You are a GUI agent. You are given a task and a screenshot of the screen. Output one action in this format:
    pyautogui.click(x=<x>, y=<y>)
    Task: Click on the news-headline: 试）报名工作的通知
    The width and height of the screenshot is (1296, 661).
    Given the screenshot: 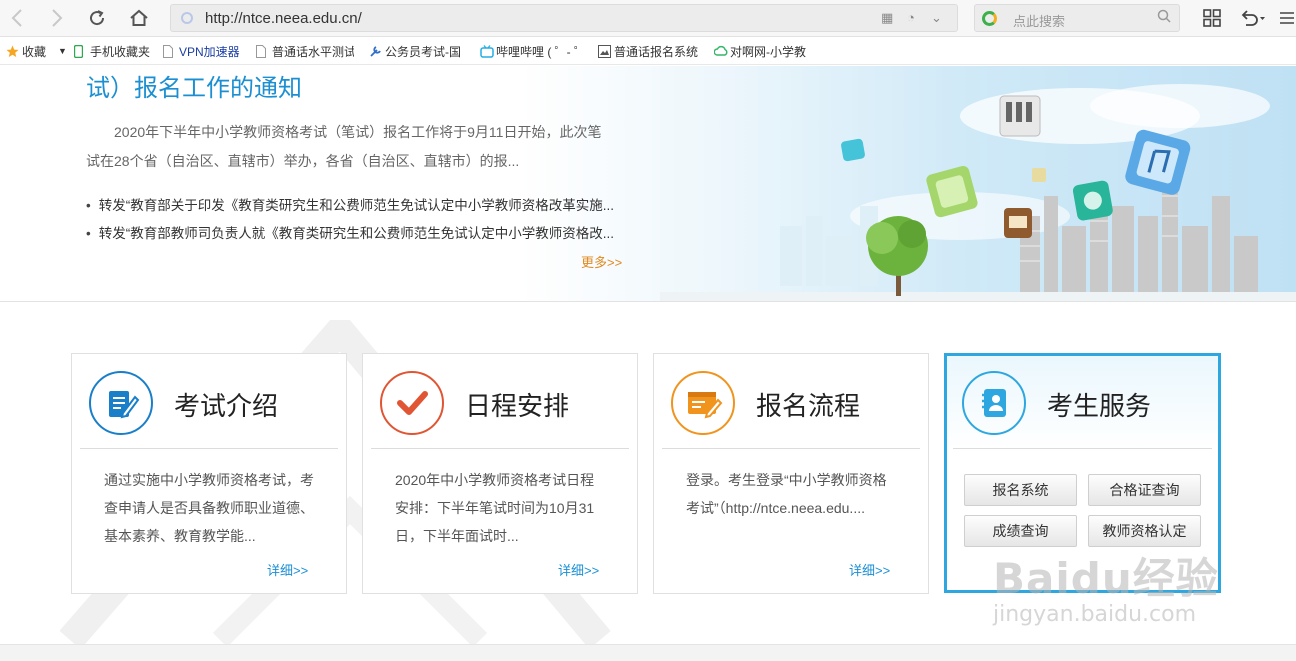 What is the action you would take?
    pyautogui.click(x=194, y=85)
    